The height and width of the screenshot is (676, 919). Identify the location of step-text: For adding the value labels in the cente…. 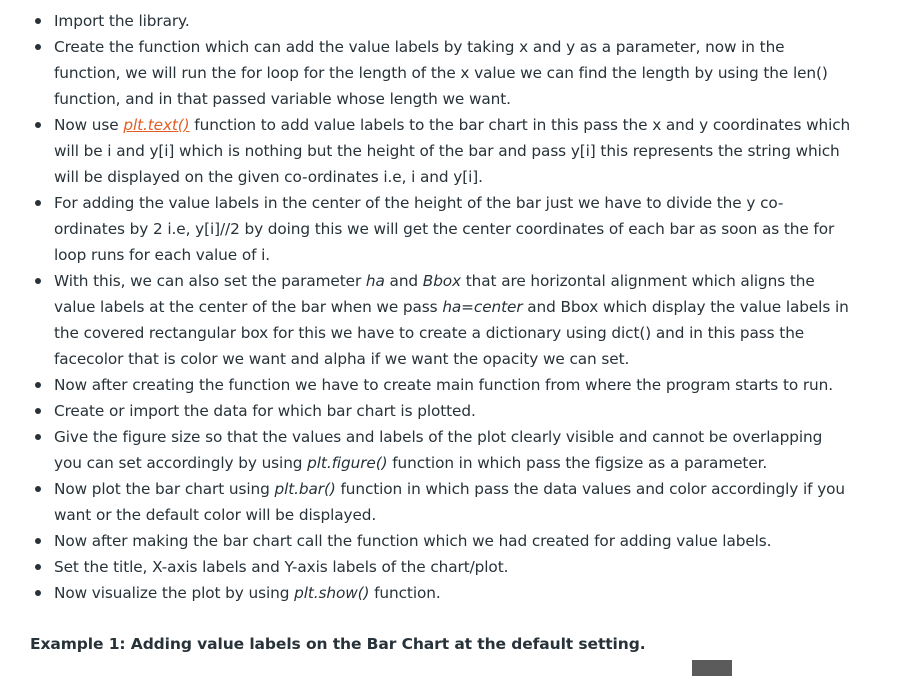
(444, 229).